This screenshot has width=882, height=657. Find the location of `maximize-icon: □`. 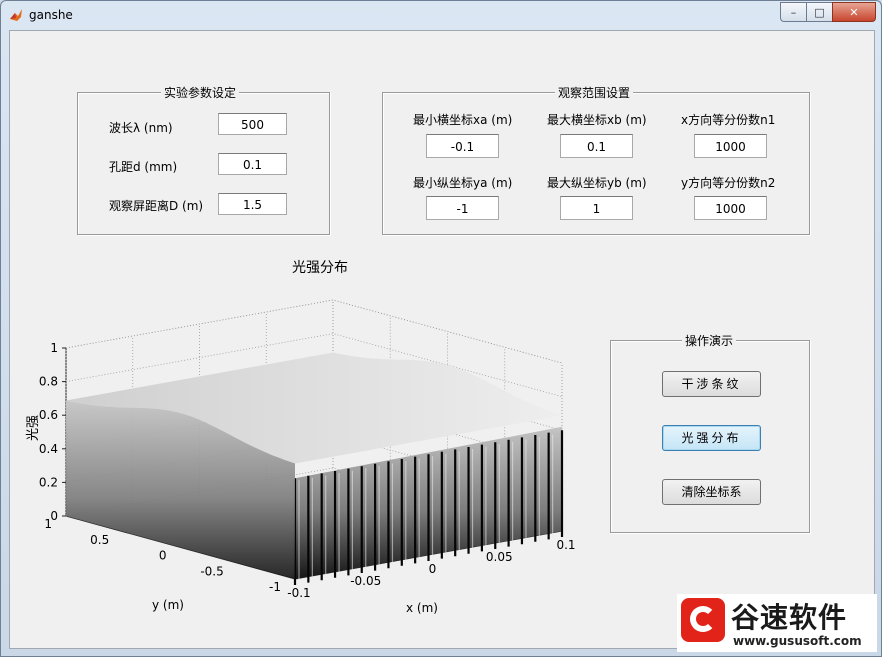

maximize-icon: □ is located at coordinates (819, 12).